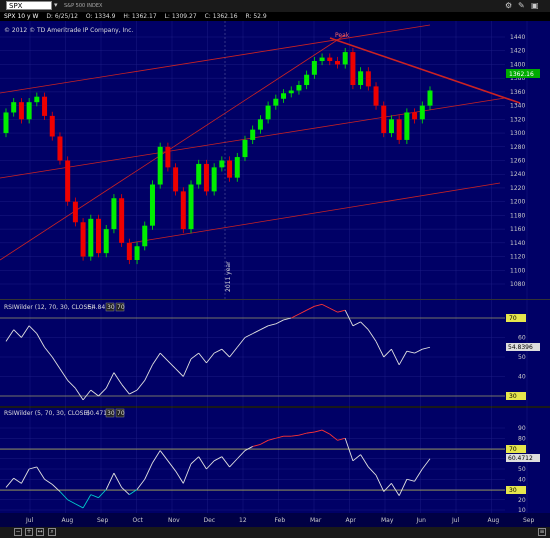 Image resolution: width=550 pixels, height=538 pixels. What do you see at coordinates (522, 510) in the screenshot?
I see `rsi-tick-label: 10` at bounding box center [522, 510].